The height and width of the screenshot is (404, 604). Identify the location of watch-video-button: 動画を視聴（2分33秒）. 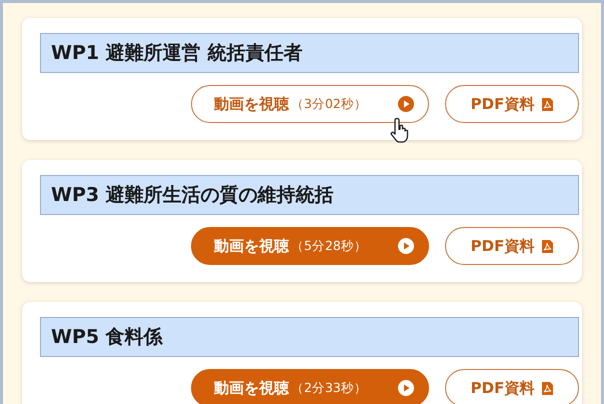
(310, 386).